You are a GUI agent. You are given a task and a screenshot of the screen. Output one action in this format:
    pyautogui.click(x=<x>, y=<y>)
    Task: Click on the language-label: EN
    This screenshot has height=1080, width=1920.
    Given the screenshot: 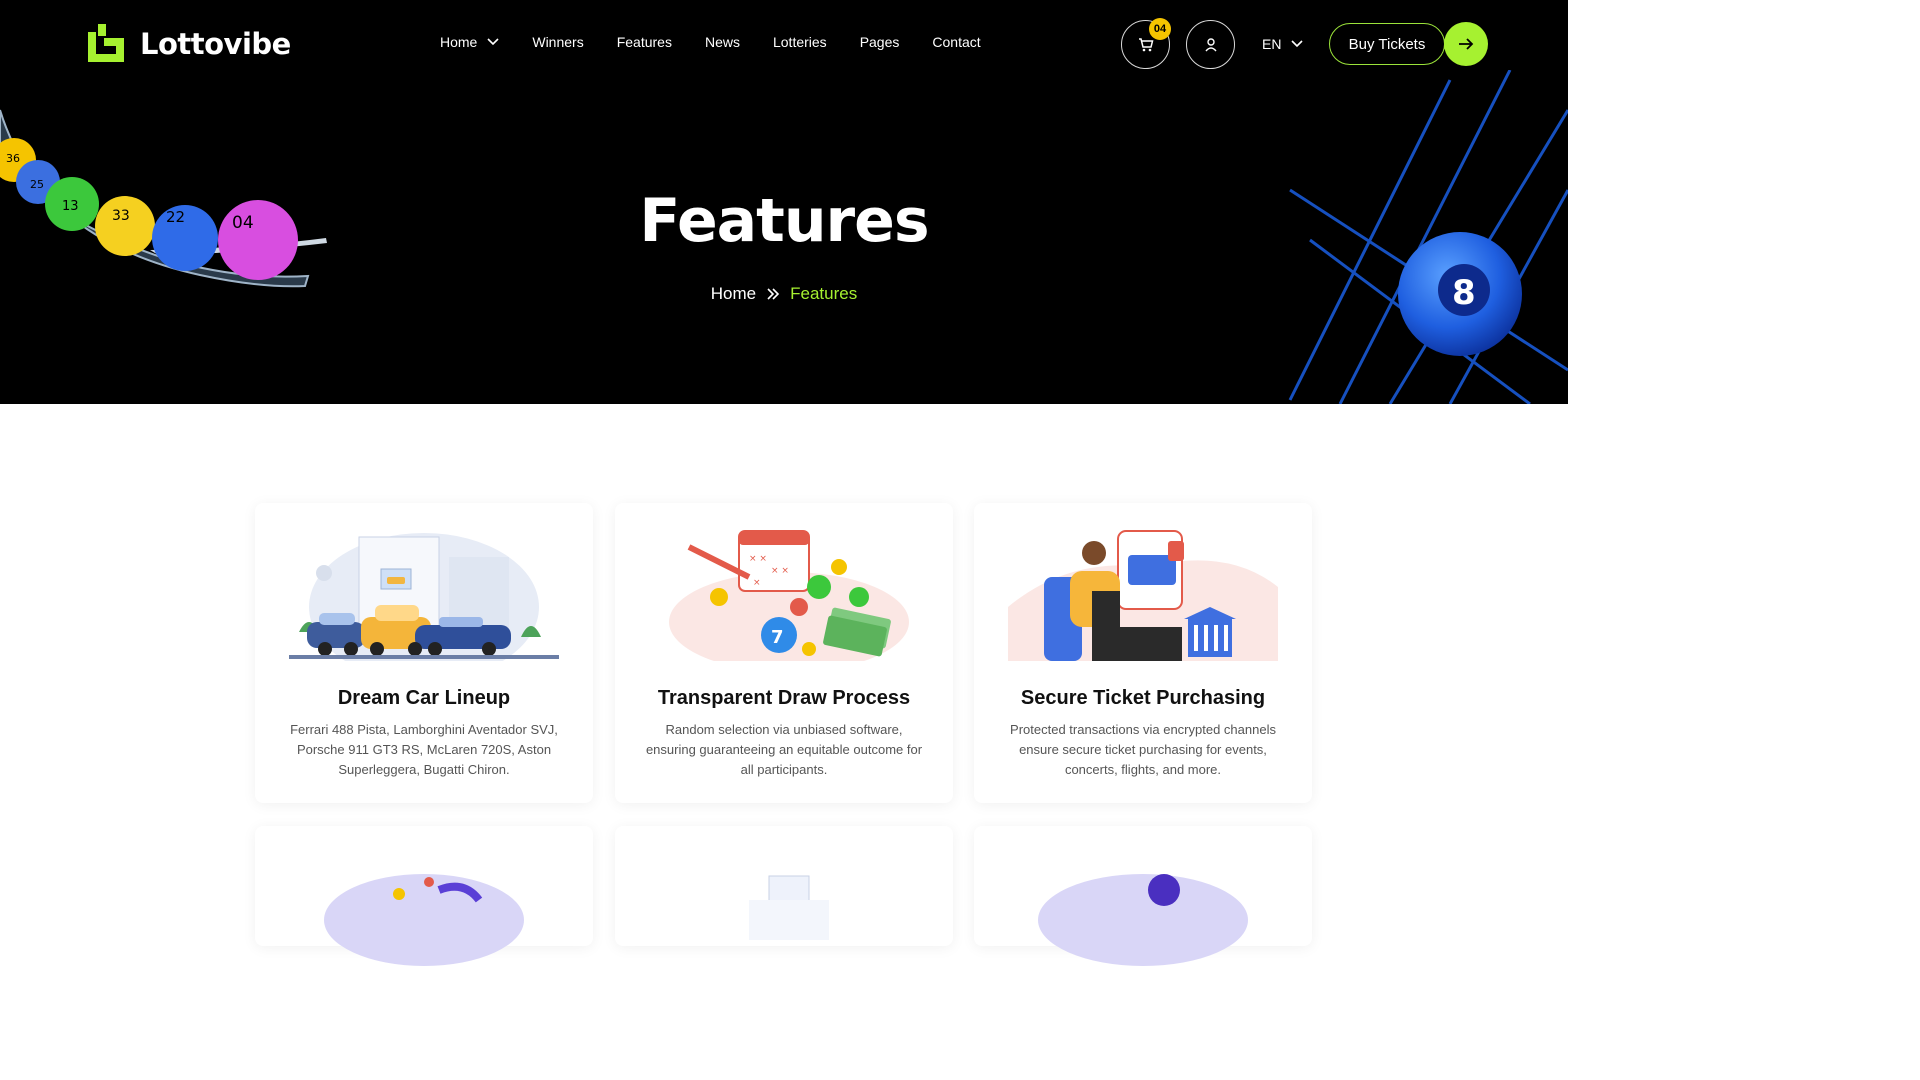 What is the action you would take?
    pyautogui.click(x=1272, y=44)
    